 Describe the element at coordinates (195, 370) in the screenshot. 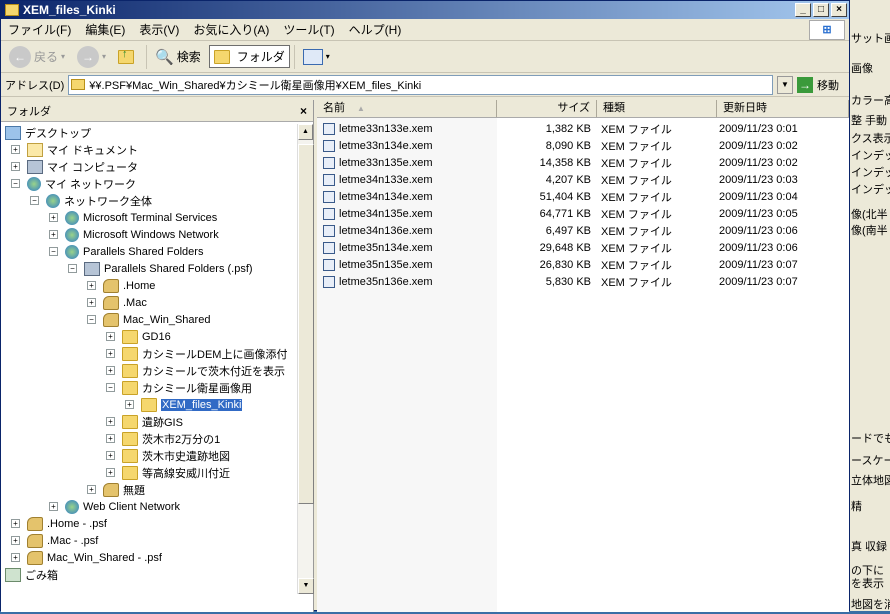

I see `tree-item: + カシミールで茨木付近を表示` at that location.